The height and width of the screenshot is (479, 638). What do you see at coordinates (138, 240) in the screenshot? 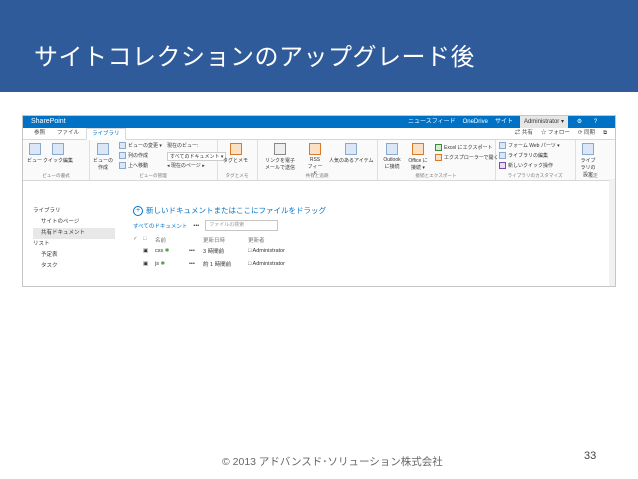
I see `select-all-checkbox: ✓` at bounding box center [138, 240].